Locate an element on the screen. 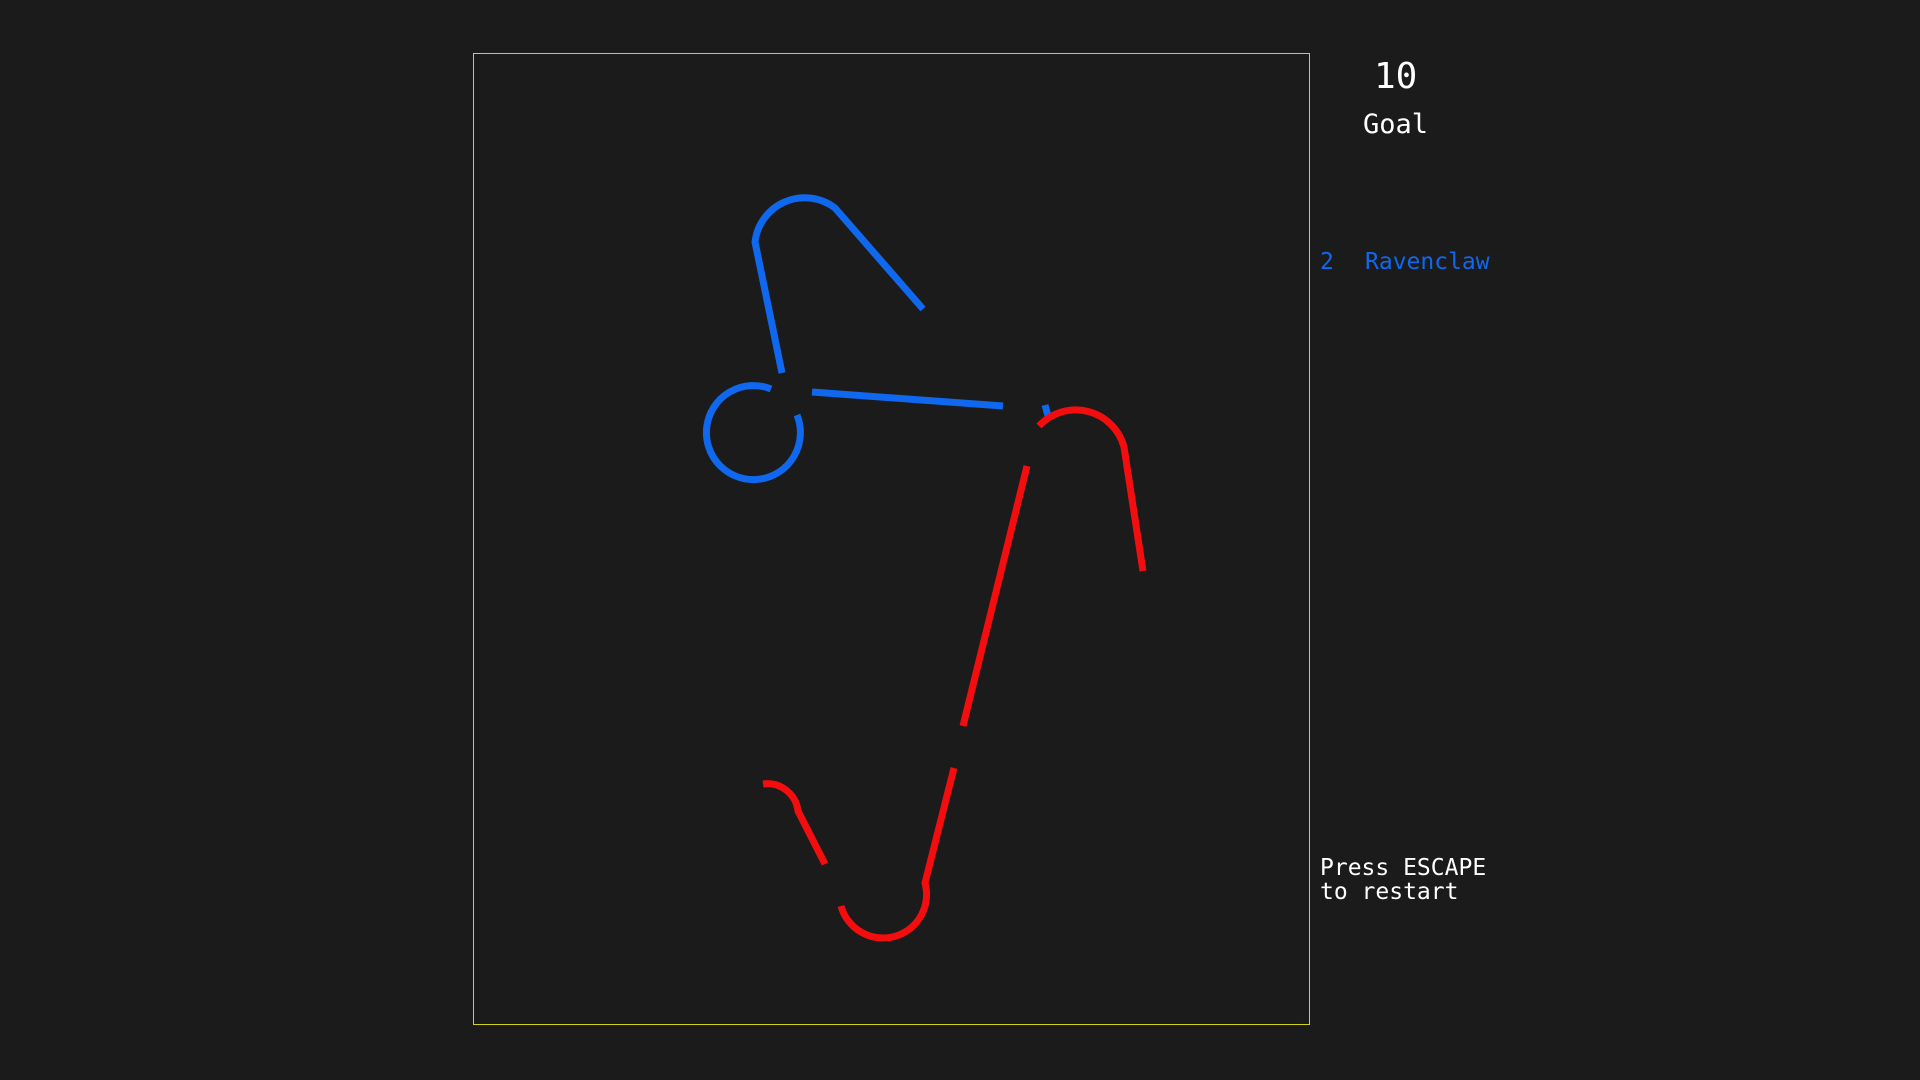 Image resolution: width=1920 pixels, height=1080 pixels. player-name: Ravenclaw is located at coordinates (1427, 262).